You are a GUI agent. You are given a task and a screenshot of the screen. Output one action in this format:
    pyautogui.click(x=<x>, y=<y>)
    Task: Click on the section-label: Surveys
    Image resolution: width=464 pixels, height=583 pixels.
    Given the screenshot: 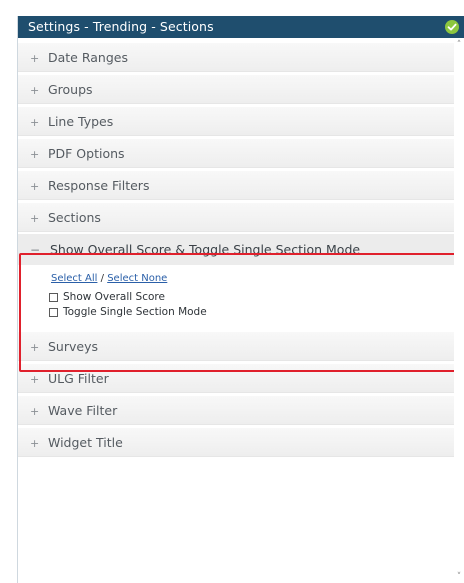 What is the action you would take?
    pyautogui.click(x=72, y=346)
    